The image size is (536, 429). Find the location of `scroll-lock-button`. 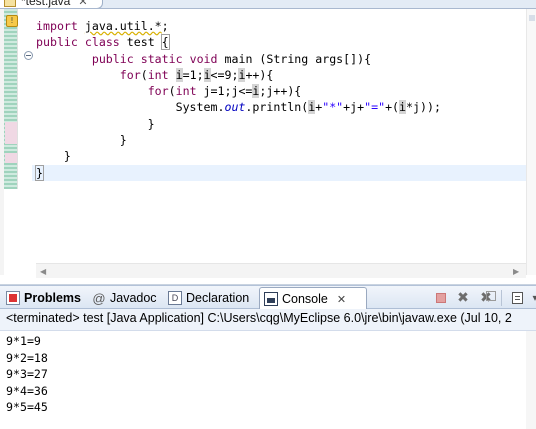

scroll-lock-button is located at coordinates (517, 298).